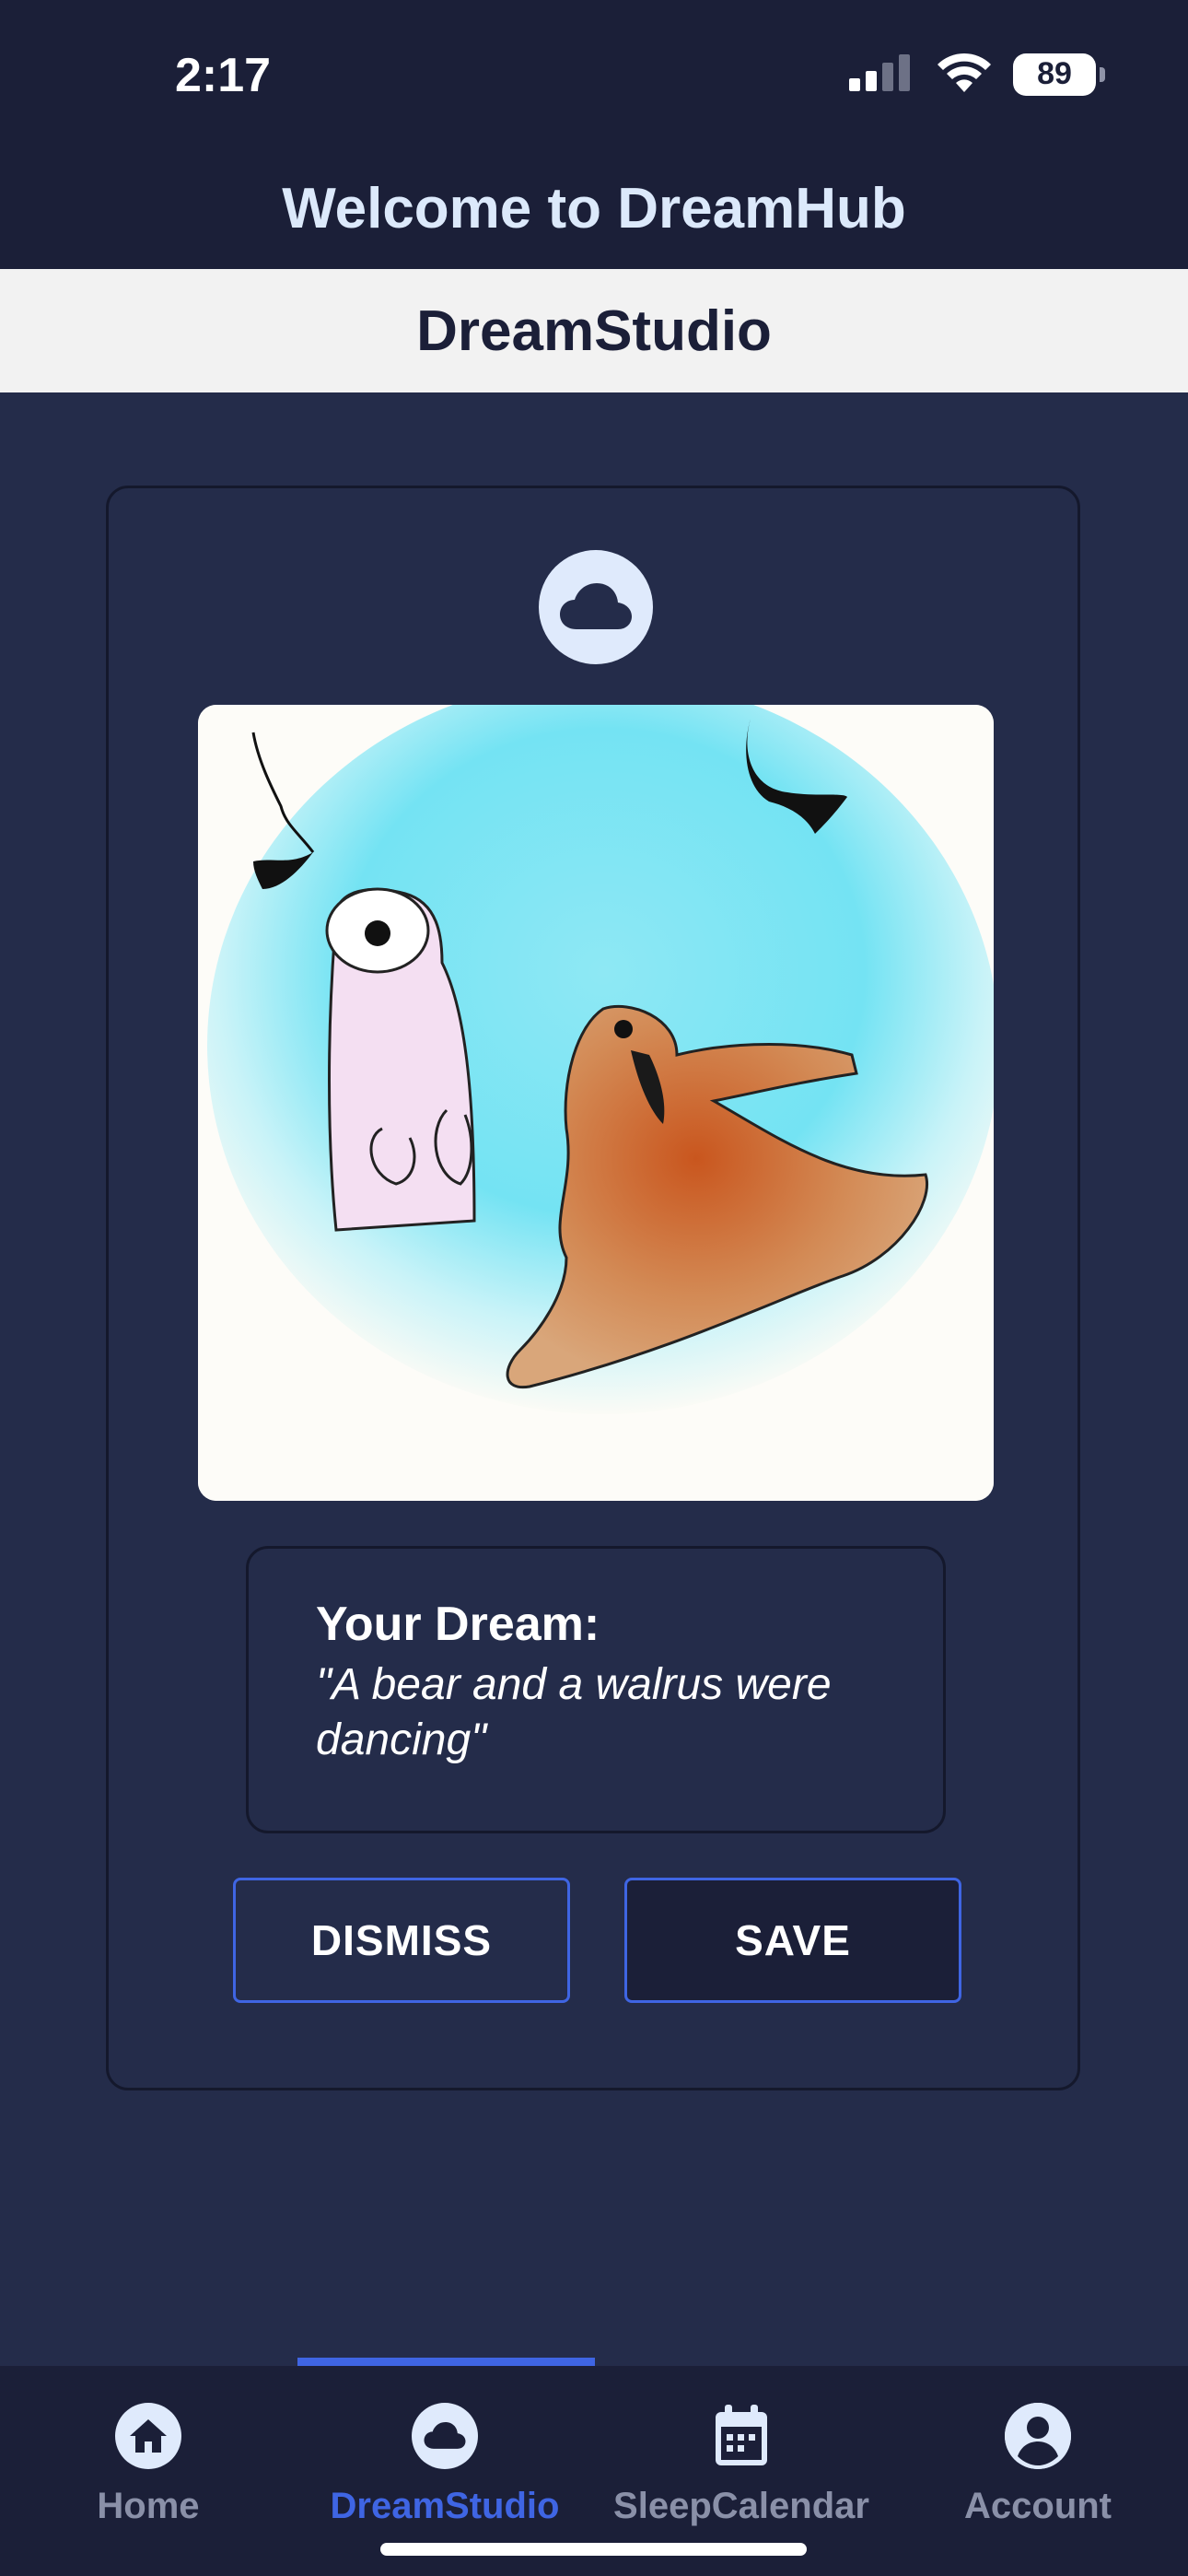  I want to click on page-title: Welcome to DreamHub, so click(594, 208).